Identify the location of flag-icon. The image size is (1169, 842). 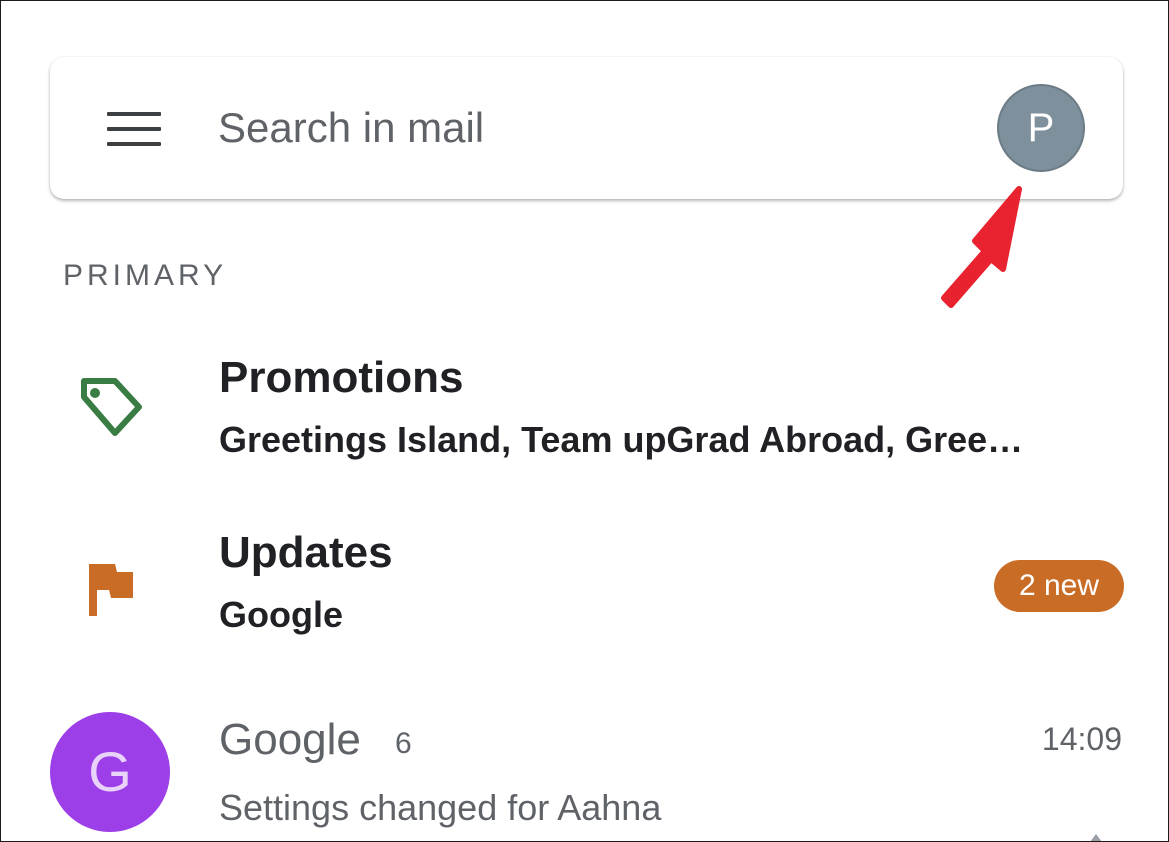
(111, 590).